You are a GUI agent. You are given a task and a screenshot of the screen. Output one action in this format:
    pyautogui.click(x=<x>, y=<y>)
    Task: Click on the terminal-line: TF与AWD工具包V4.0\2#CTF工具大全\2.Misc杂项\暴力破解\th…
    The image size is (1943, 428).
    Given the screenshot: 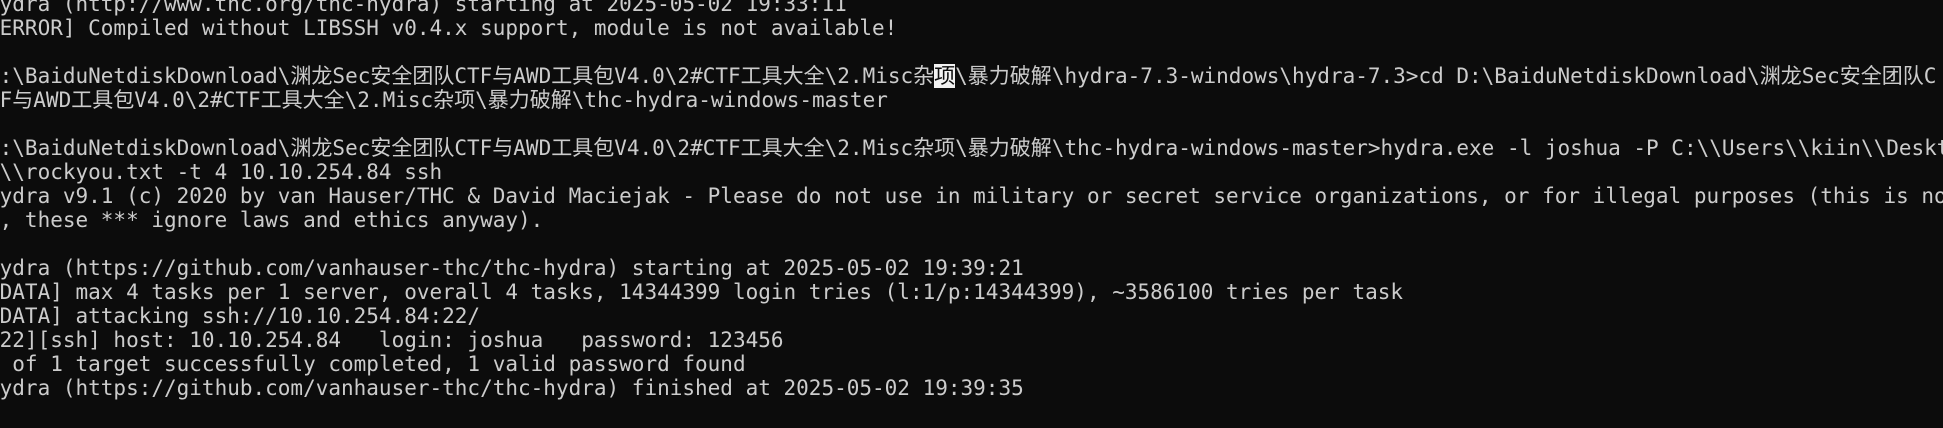 What is the action you would take?
    pyautogui.click(x=444, y=100)
    